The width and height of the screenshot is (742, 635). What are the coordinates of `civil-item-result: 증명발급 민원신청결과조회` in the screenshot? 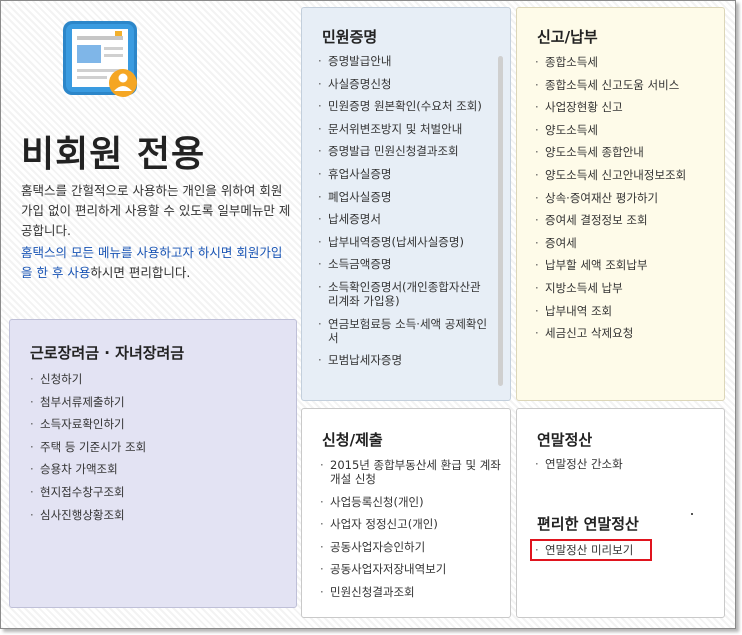 It's located at (404, 151).